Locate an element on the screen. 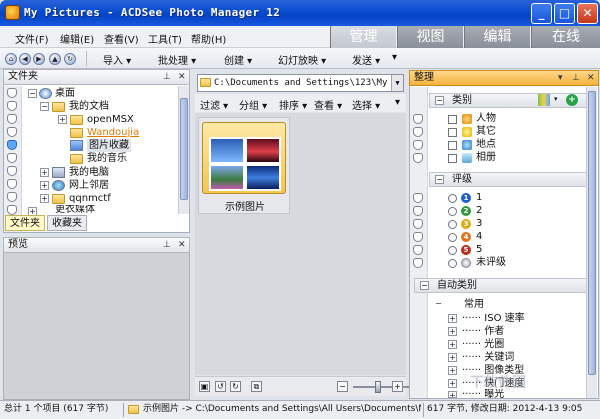 Image resolution: width=600 pixels, height=419 pixels. tab-manage: 管理 is located at coordinates (363, 37).